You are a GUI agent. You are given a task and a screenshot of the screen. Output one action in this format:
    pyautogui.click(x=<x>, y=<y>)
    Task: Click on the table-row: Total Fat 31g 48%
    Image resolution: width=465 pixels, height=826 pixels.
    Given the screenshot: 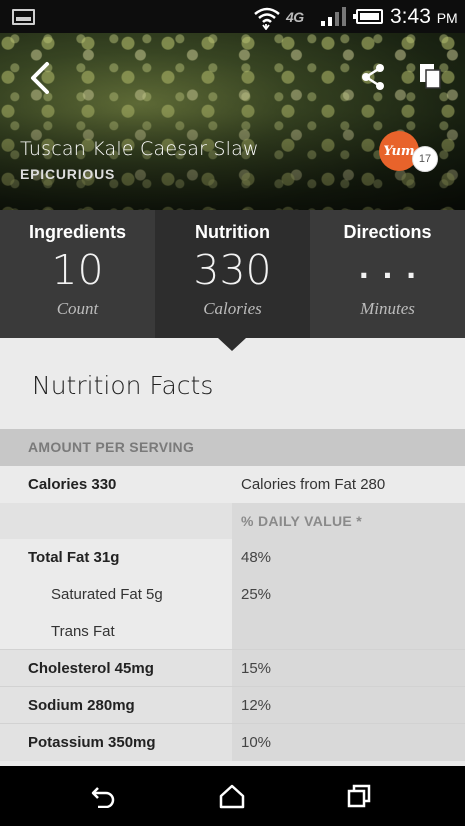 What is the action you would take?
    pyautogui.click(x=232, y=557)
    